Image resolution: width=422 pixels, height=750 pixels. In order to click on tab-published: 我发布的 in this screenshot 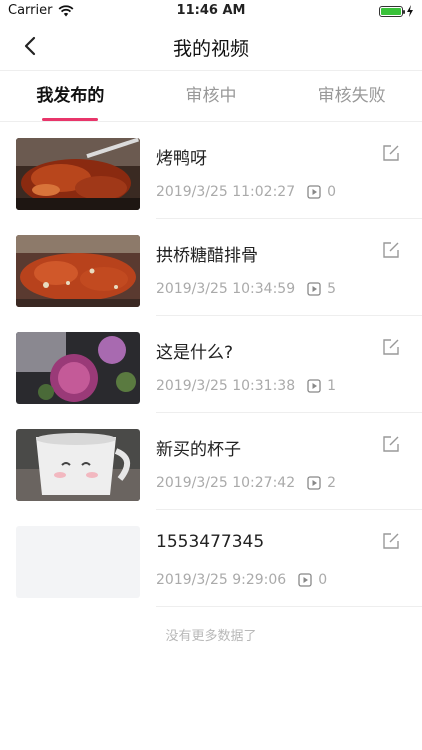, I will do `click(70, 96)`.